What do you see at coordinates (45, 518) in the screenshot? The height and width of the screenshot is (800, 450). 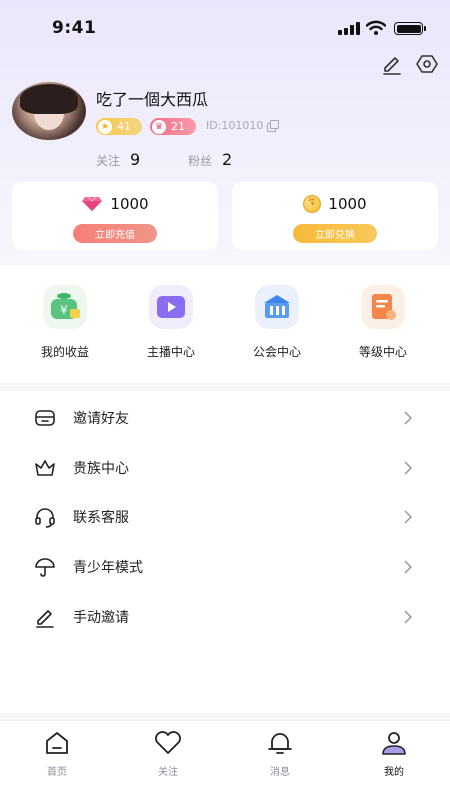 I see `headset-icon` at bounding box center [45, 518].